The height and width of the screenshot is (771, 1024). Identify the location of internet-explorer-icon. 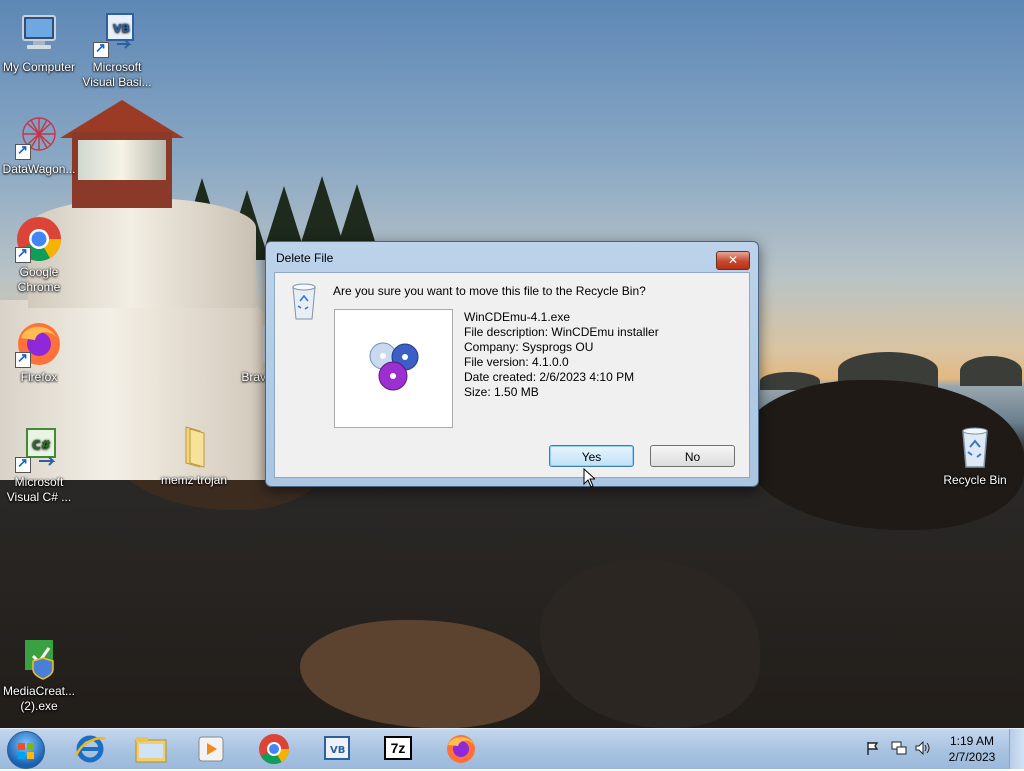
(90, 749).